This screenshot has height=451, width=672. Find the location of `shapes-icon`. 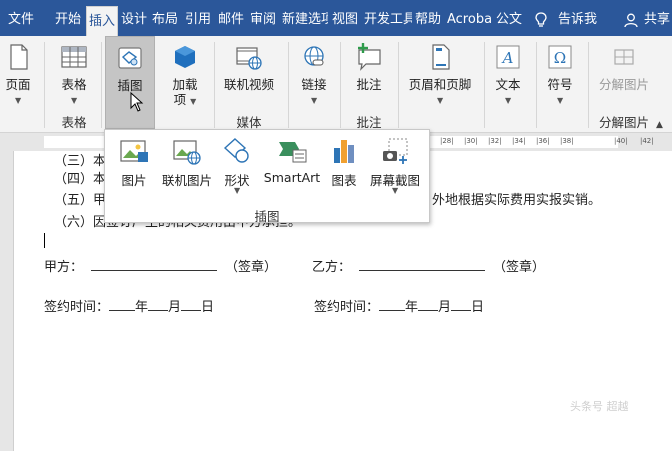

shapes-icon is located at coordinates (236, 150).